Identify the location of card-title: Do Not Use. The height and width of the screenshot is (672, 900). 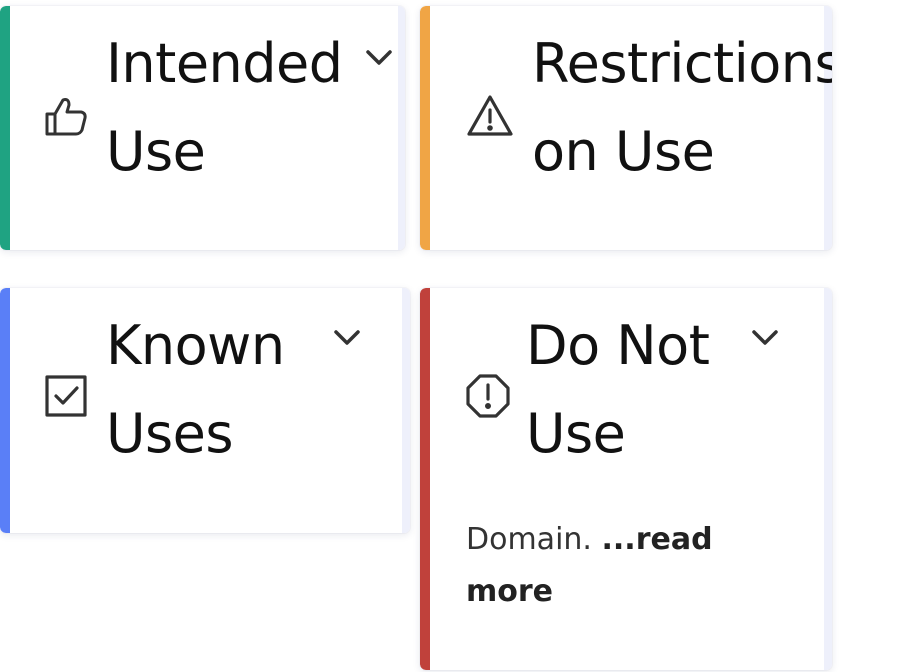
(618, 390).